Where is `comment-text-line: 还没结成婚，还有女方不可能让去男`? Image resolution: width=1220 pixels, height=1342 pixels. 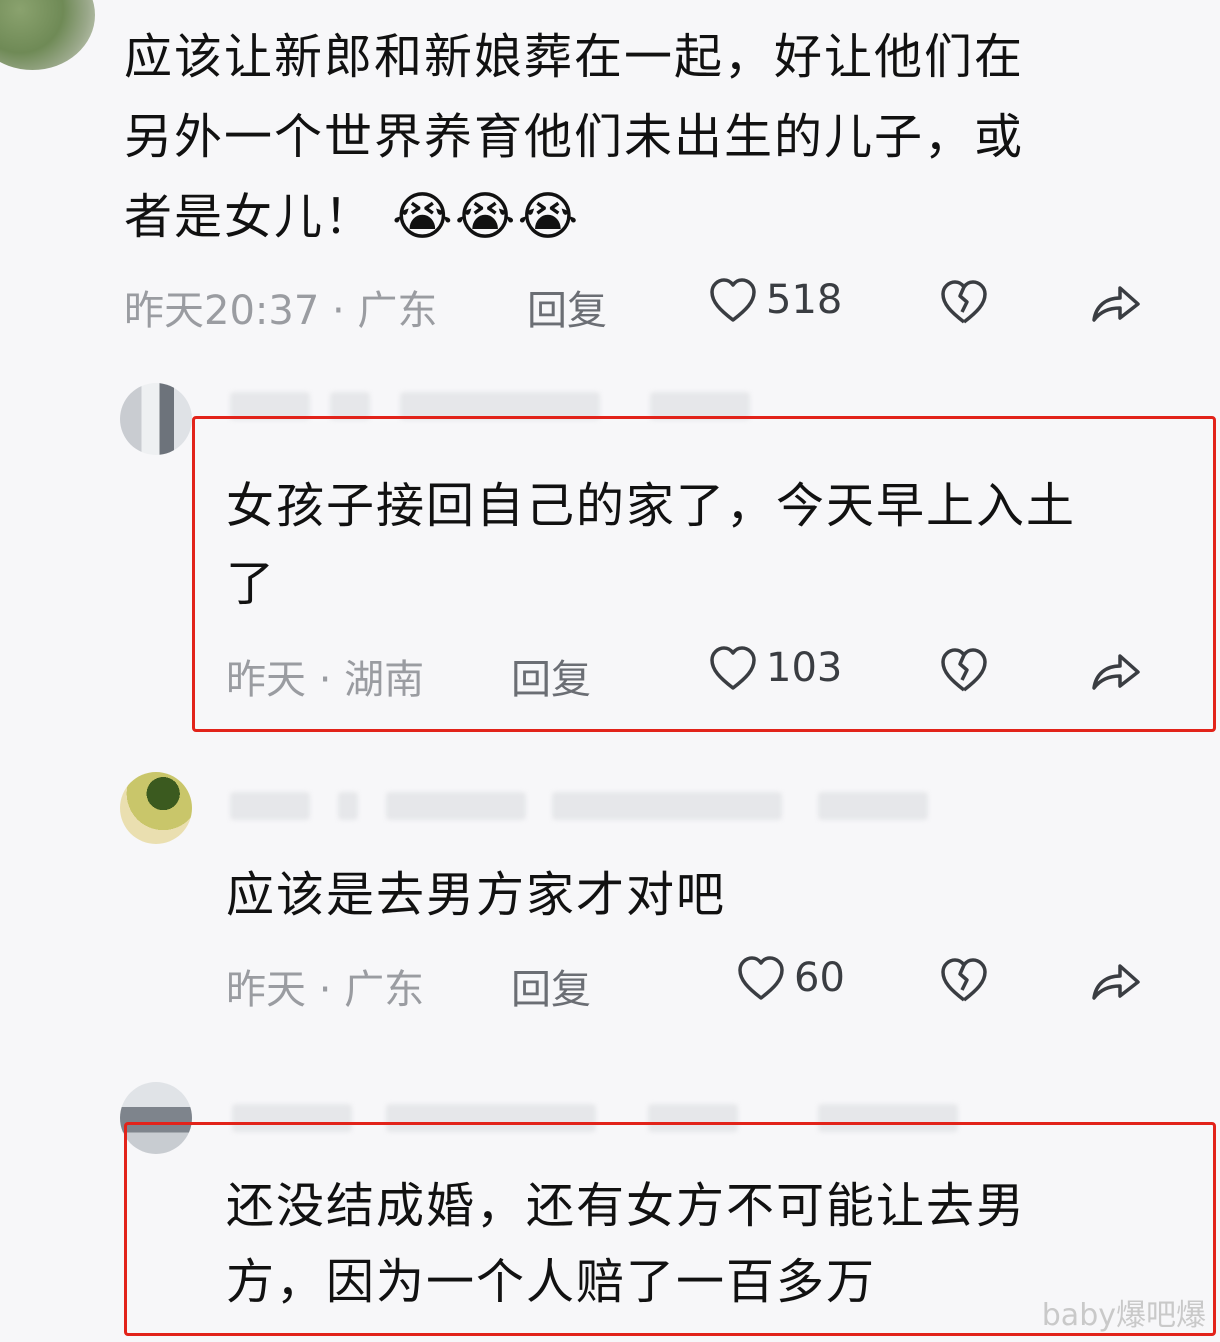
comment-text-line: 还没结成婚，还有女方不可能让去男 is located at coordinates (626, 1206).